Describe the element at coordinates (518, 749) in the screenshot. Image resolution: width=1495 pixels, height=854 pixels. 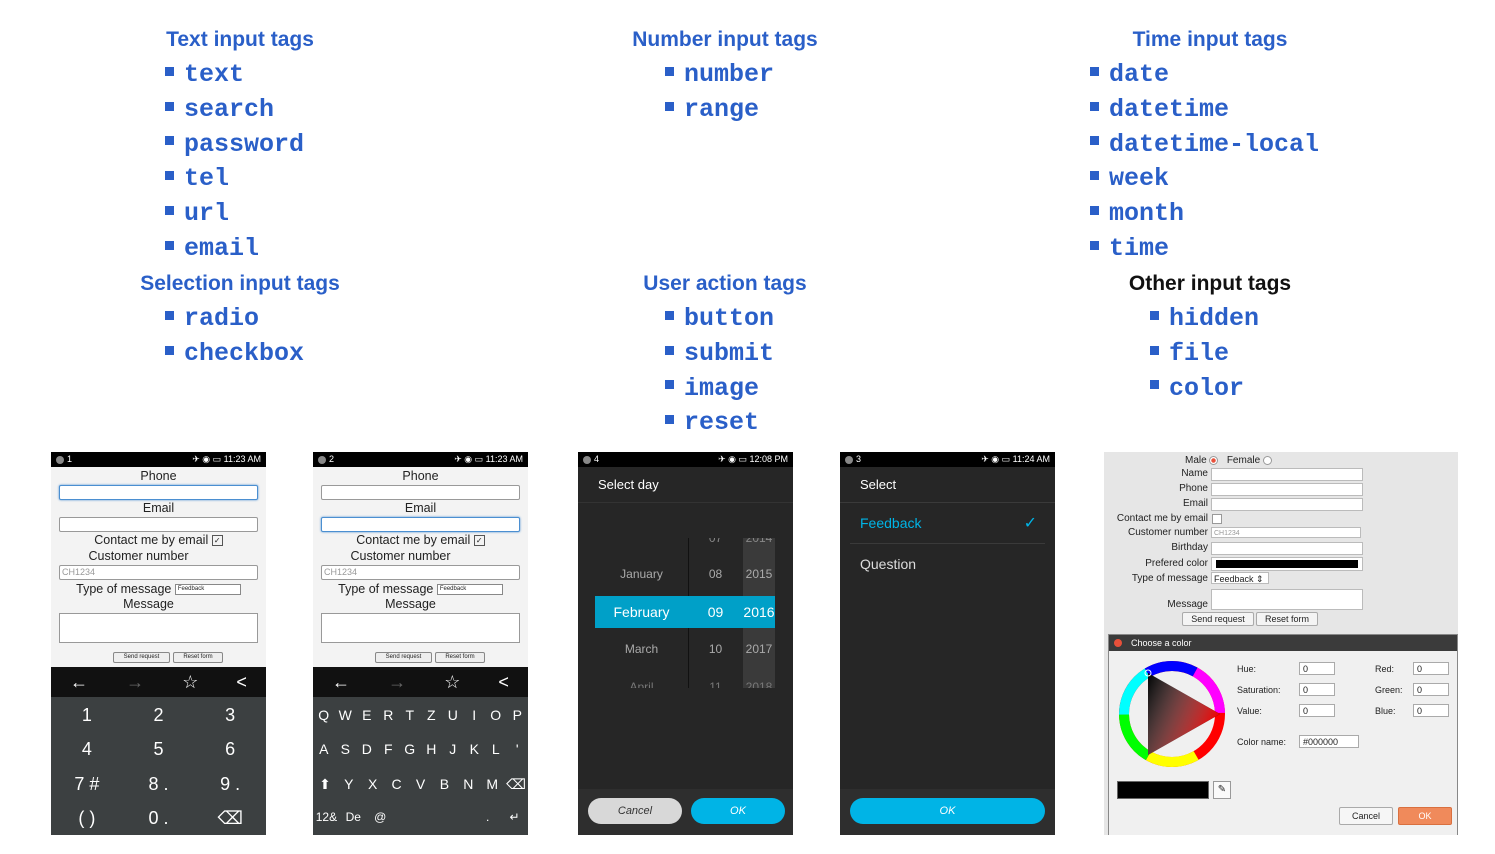
I see `key: '` at that location.